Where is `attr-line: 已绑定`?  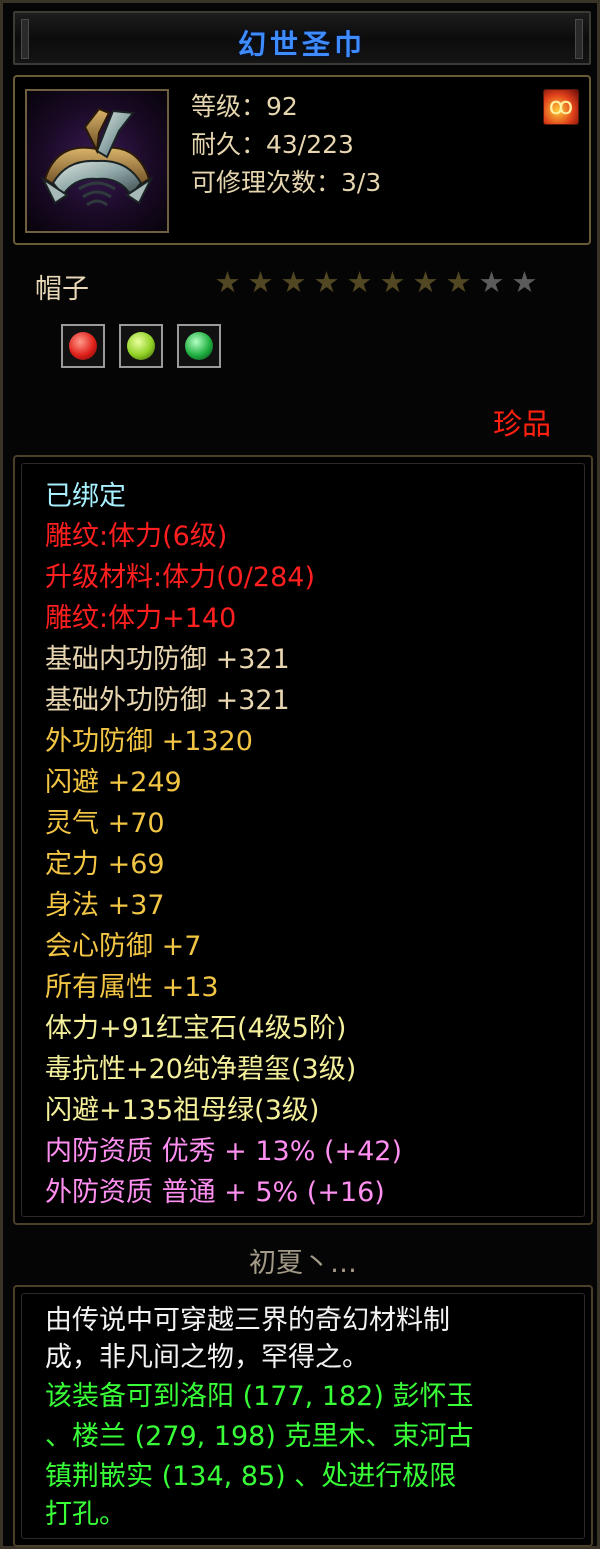 attr-line: 已绑定 is located at coordinates (85, 496).